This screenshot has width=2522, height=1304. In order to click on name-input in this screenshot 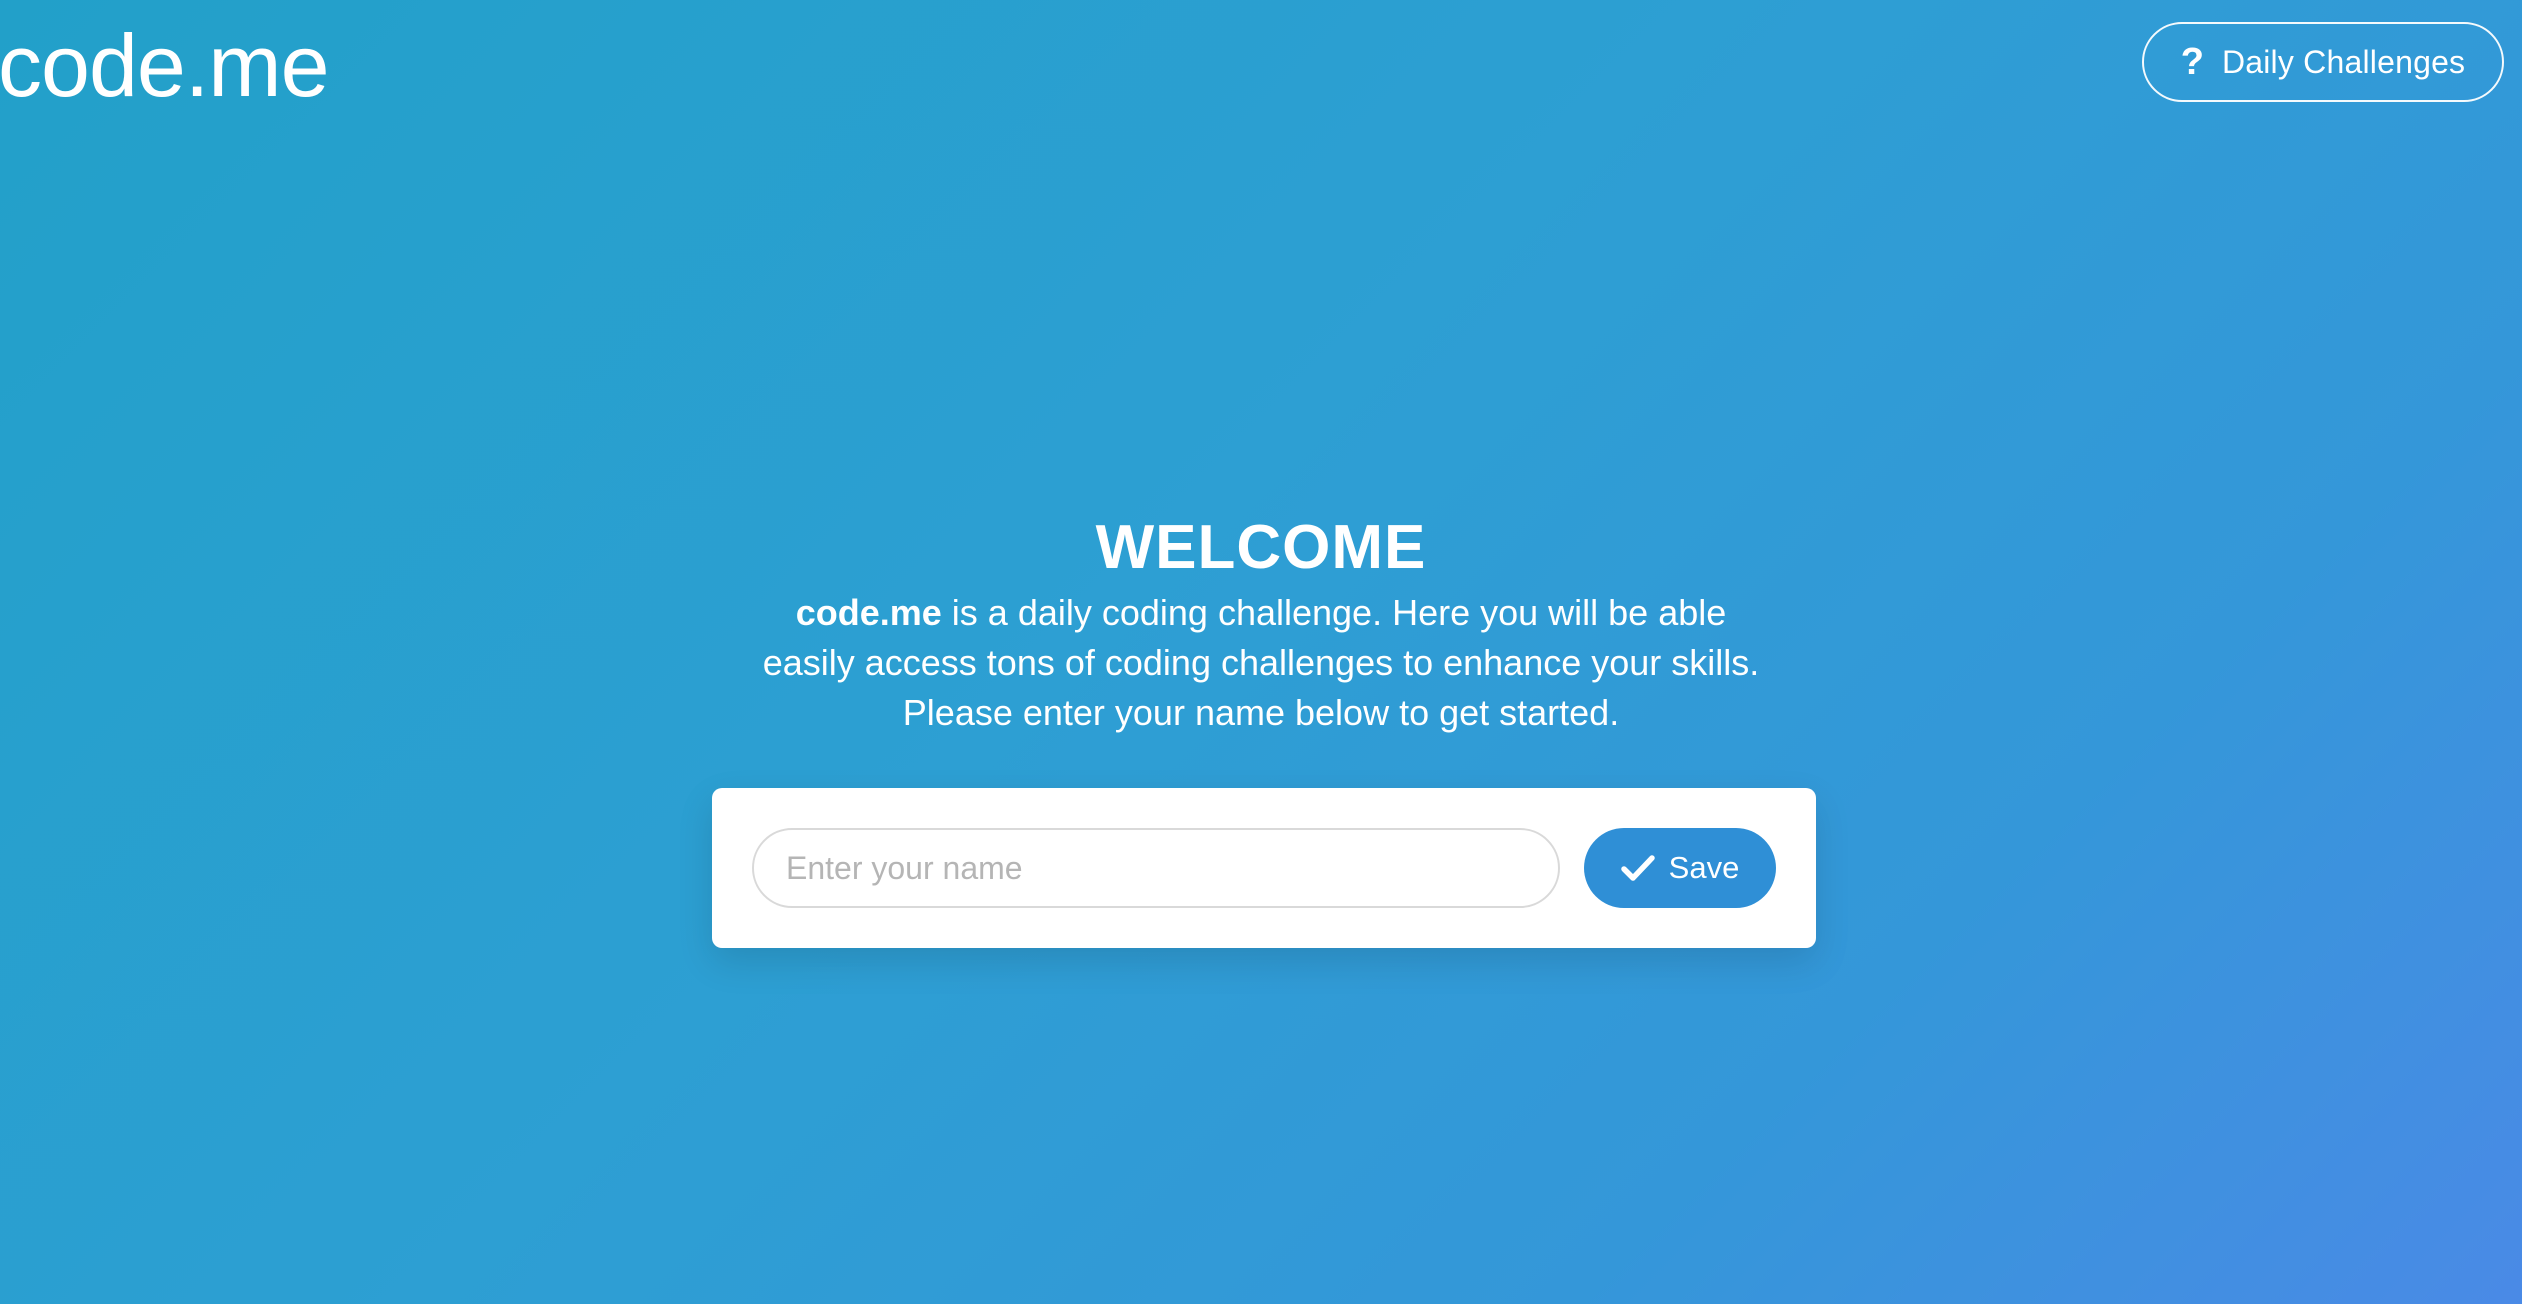, I will do `click(1156, 868)`.